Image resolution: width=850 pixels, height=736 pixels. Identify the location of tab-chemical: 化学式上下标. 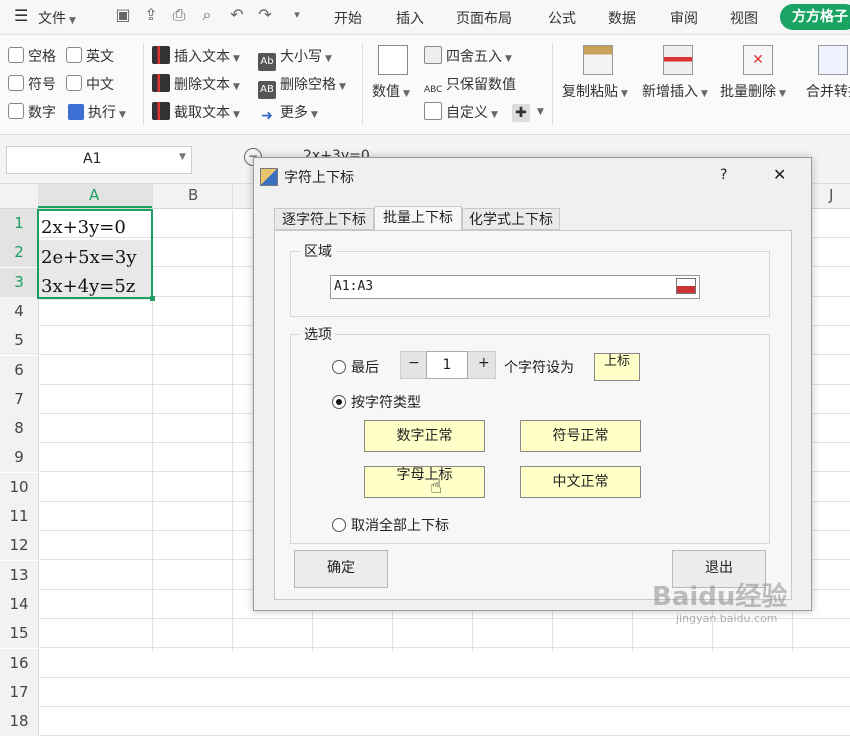
(511, 219).